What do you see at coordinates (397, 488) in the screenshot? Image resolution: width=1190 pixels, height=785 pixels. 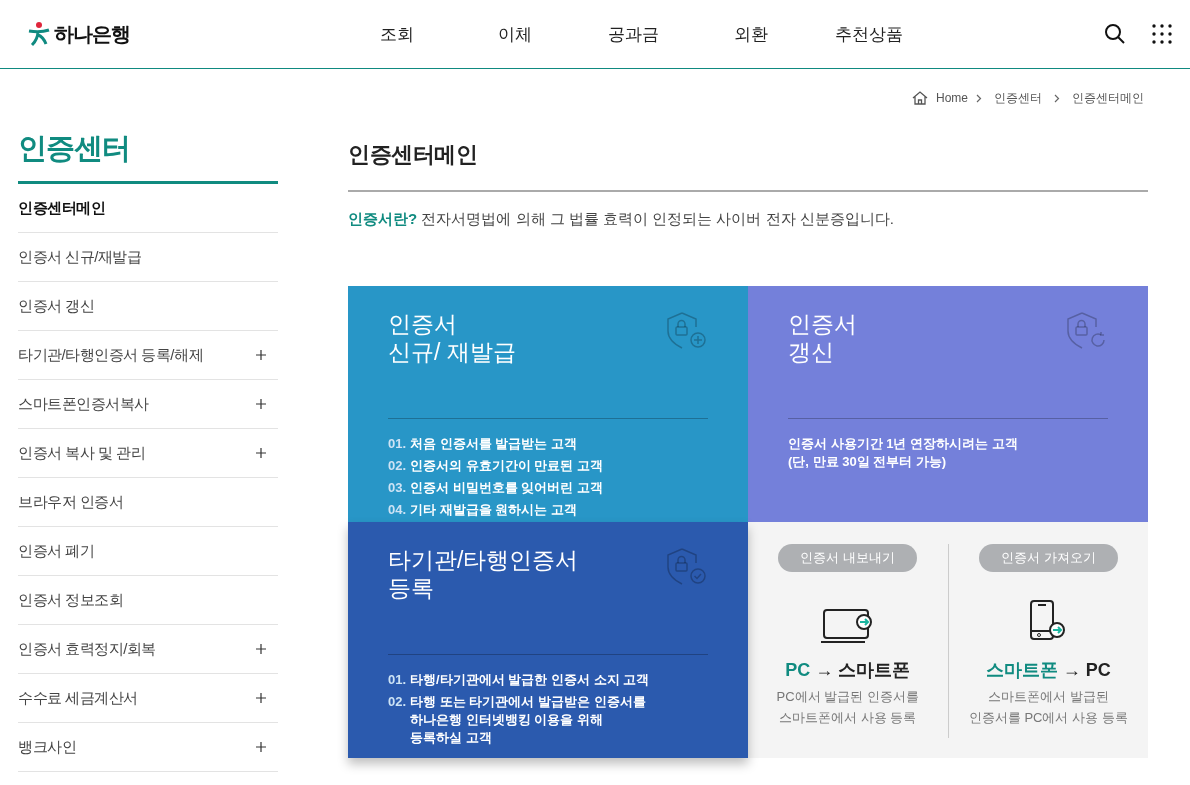 I see `item-number: 03.` at bounding box center [397, 488].